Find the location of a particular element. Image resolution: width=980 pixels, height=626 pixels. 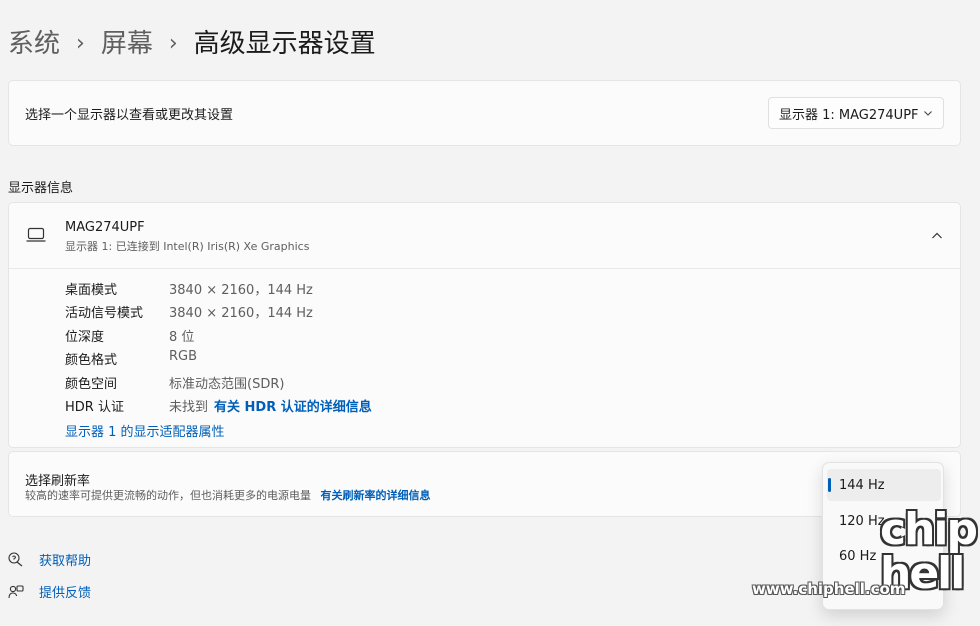

info-value: 8 位 is located at coordinates (182, 337).